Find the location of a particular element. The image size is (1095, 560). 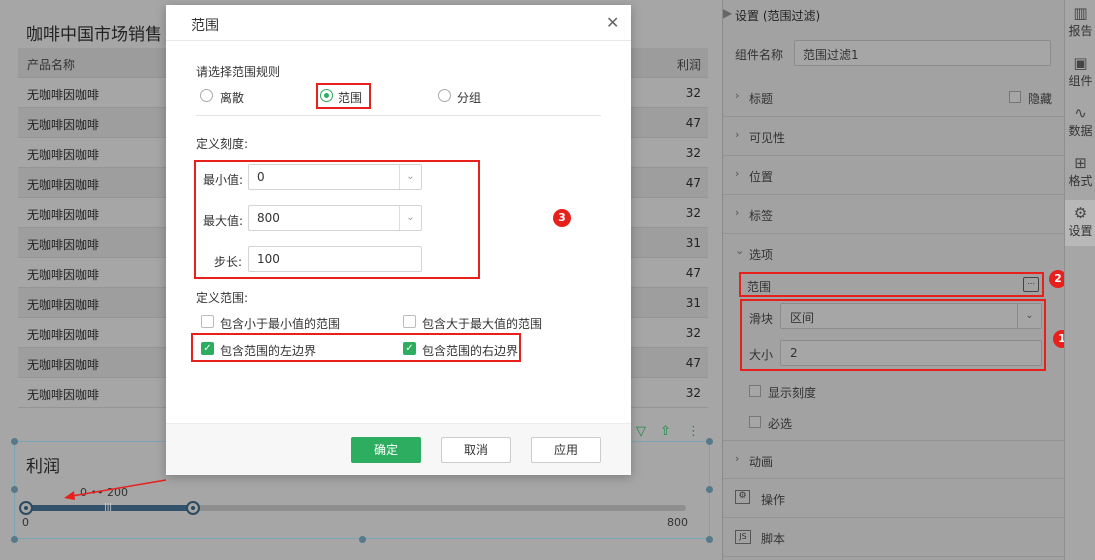

right-sidebar: ▥ 报告 ▣ 组件 ∿ 数据 ⊞ 格式 ⚙ 设置 is located at coordinates (1079, 280).